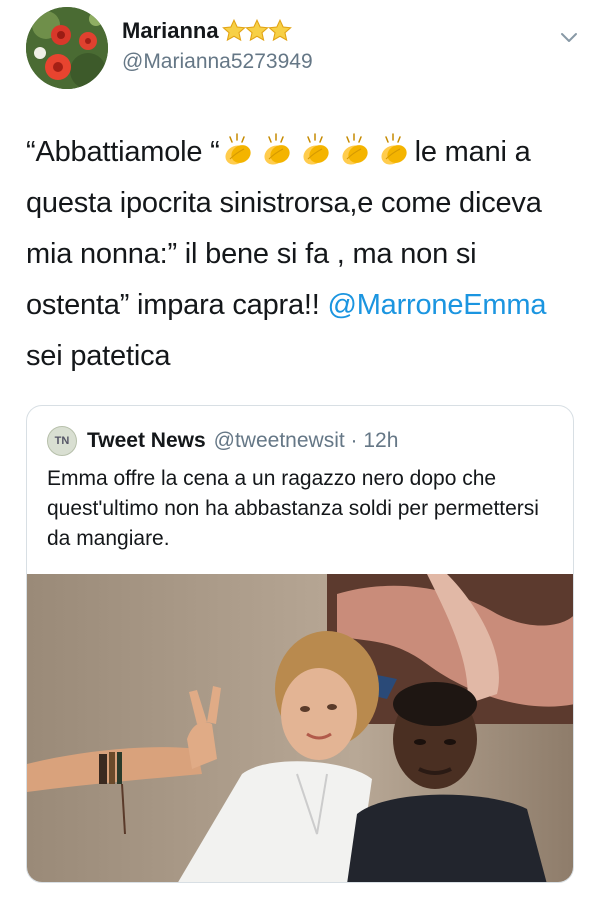 This screenshot has width=600, height=900. Describe the element at coordinates (67, 48) in the screenshot. I see `author-avatar` at that location.